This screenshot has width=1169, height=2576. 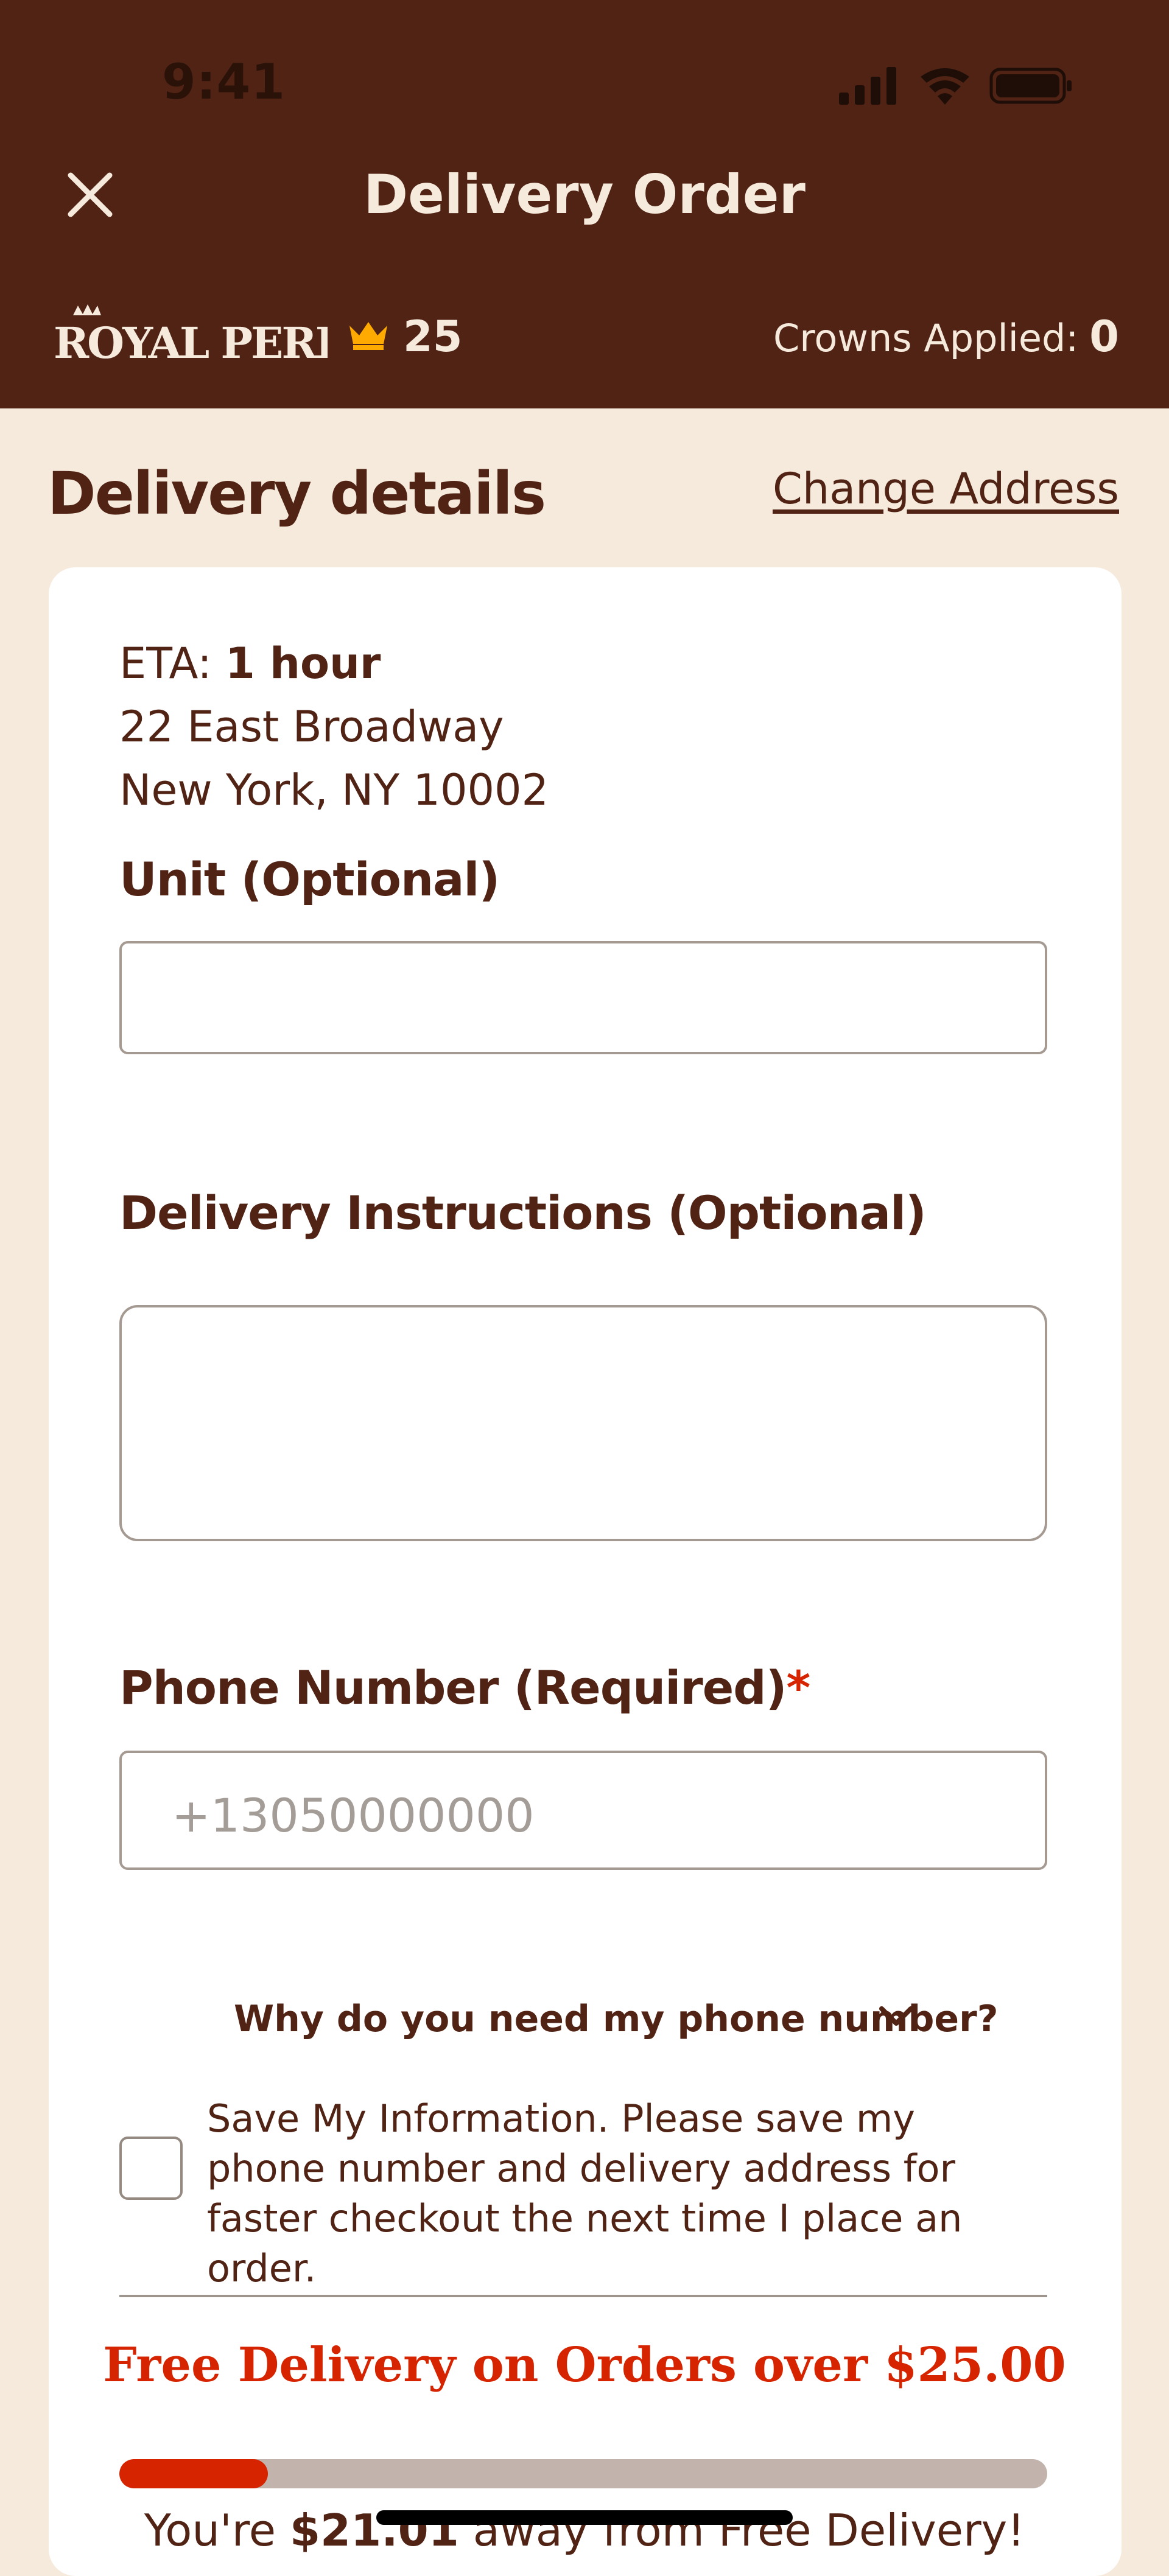 What do you see at coordinates (311, 727) in the screenshot?
I see `address-line-1: 22 East Broadway` at bounding box center [311, 727].